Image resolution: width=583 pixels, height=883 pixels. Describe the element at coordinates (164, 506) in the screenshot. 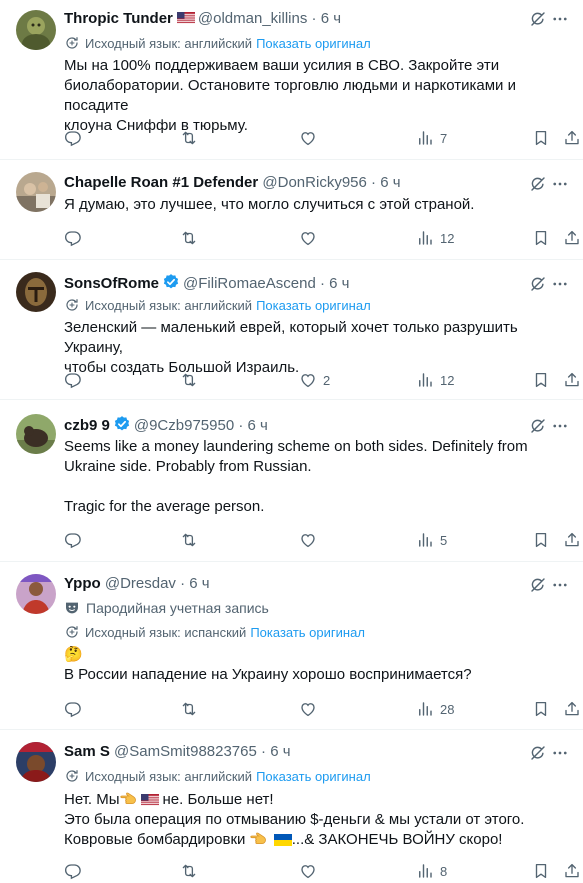

I see `post-text-line: Tragic for the average person.` at that location.